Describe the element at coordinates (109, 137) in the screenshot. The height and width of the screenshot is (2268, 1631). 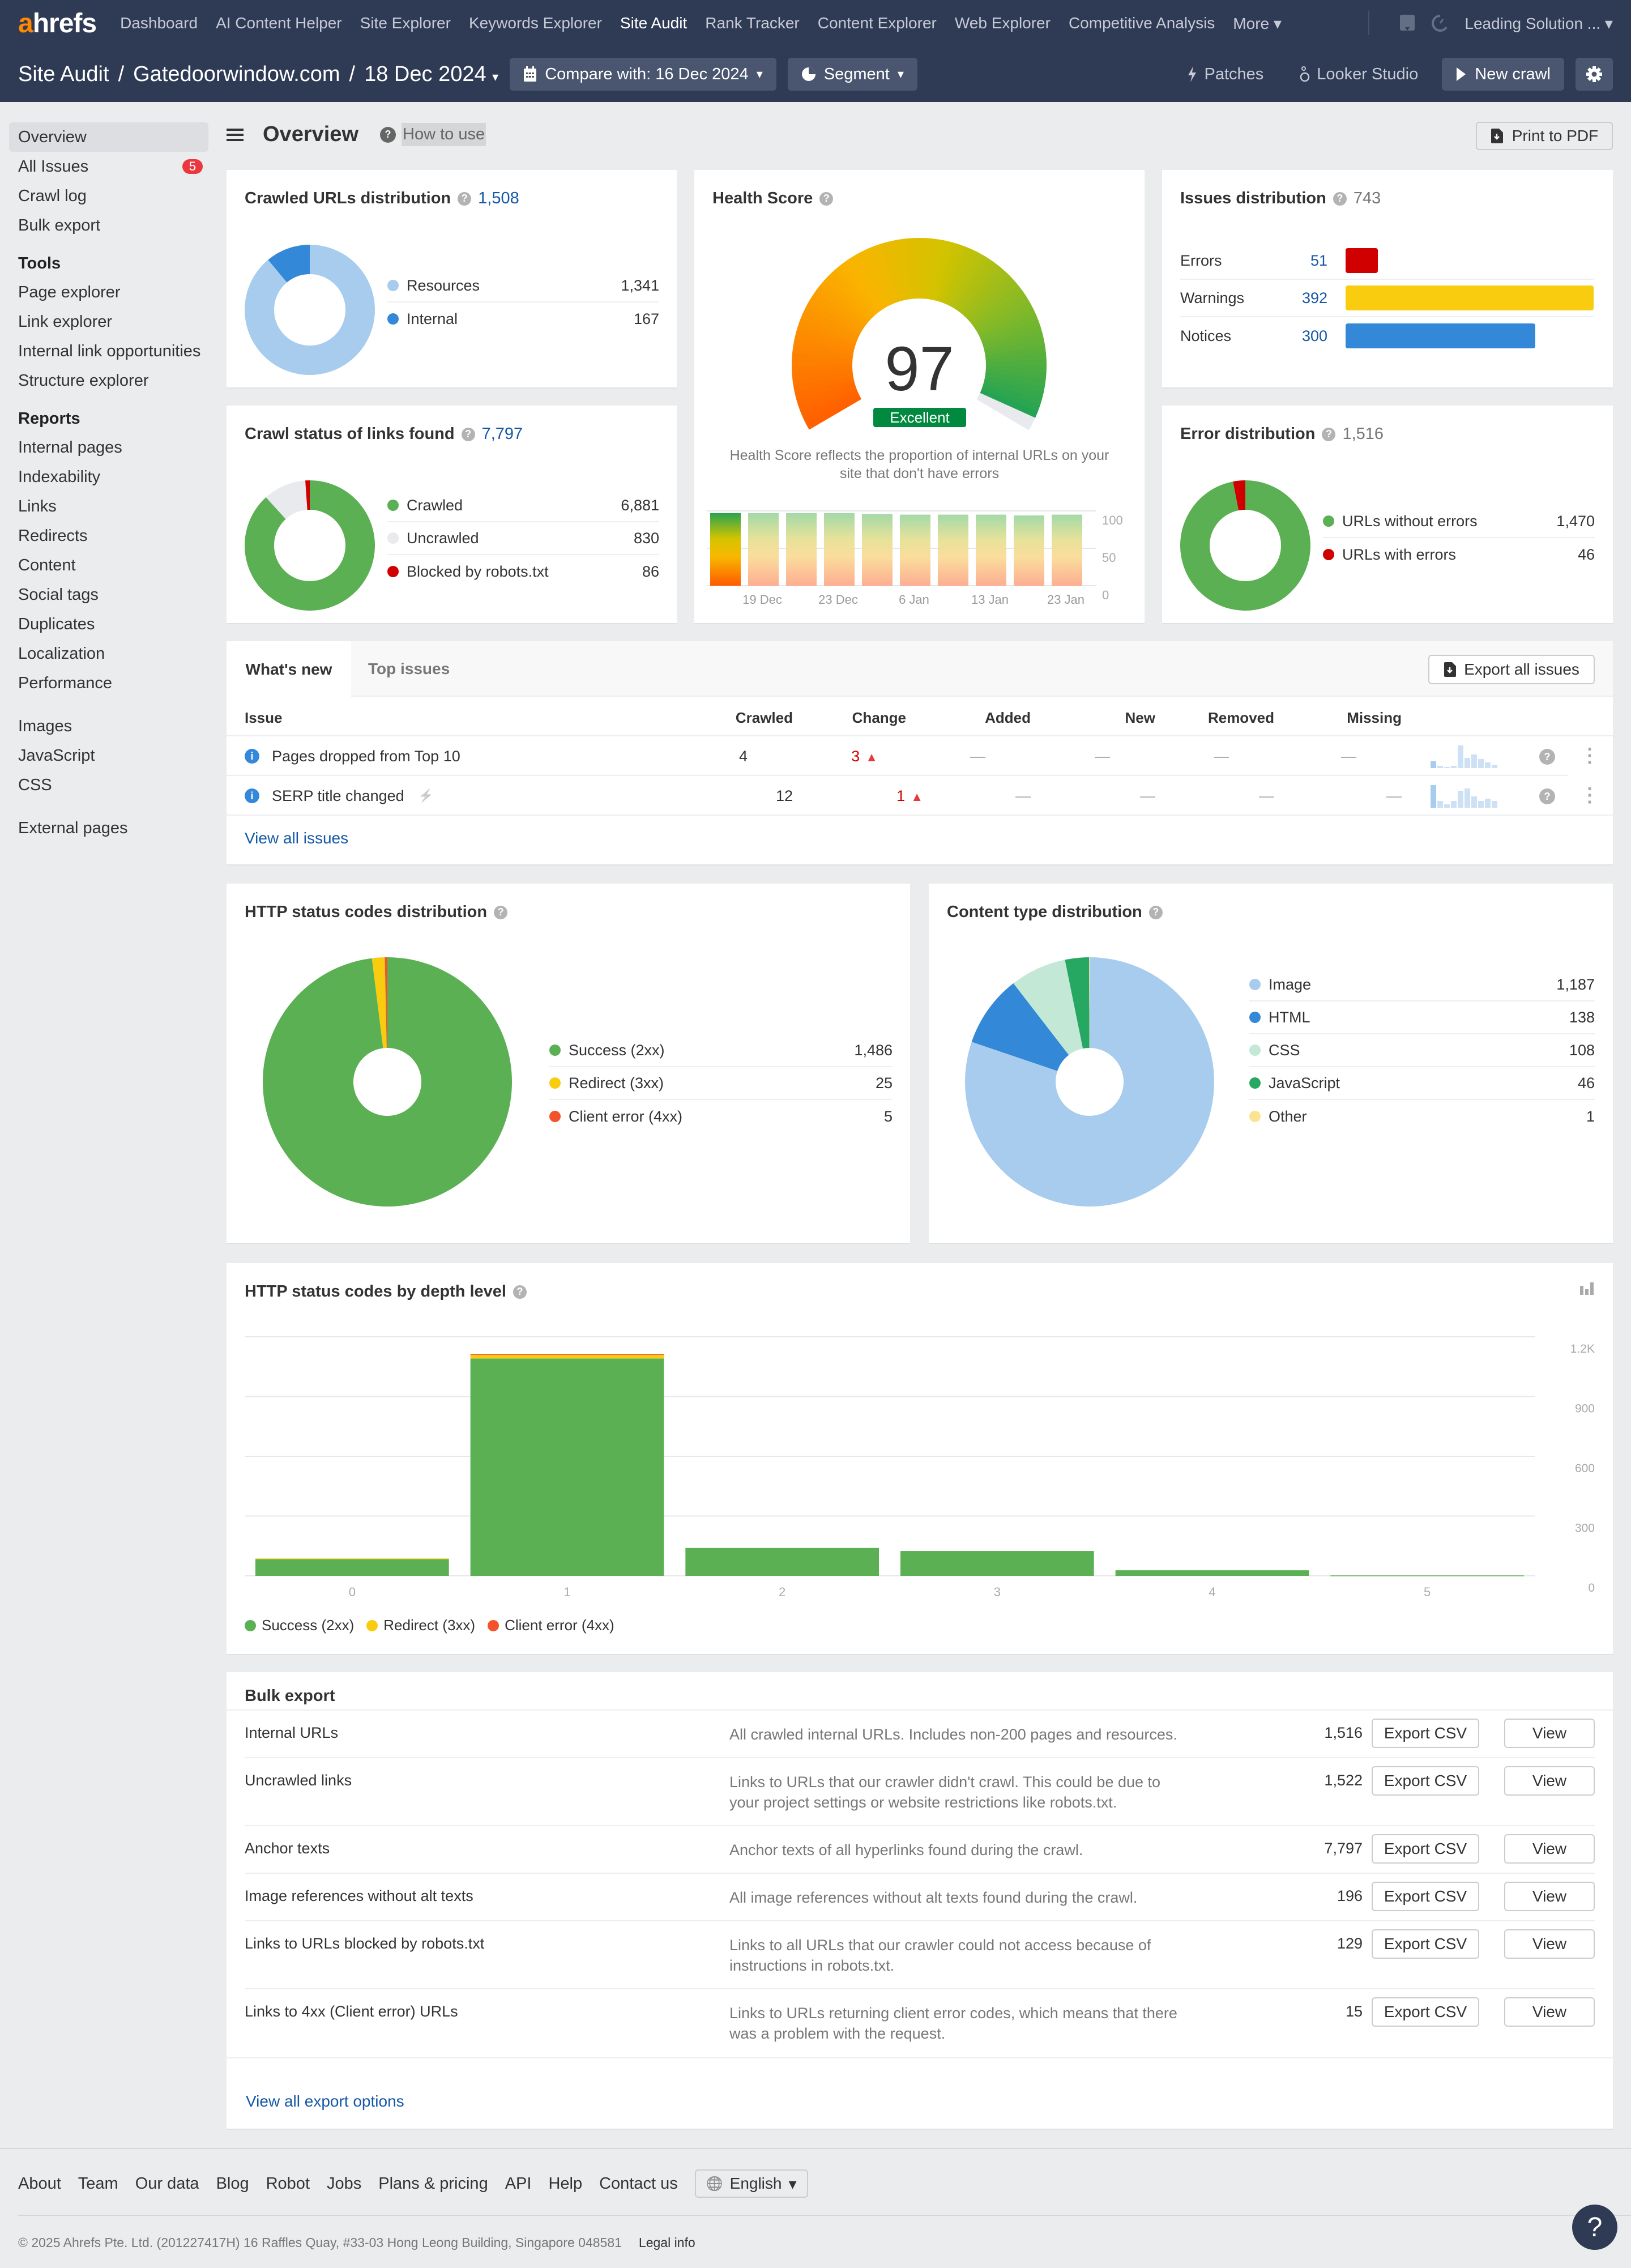
I see `sidebar-item-overview: Overview` at that location.